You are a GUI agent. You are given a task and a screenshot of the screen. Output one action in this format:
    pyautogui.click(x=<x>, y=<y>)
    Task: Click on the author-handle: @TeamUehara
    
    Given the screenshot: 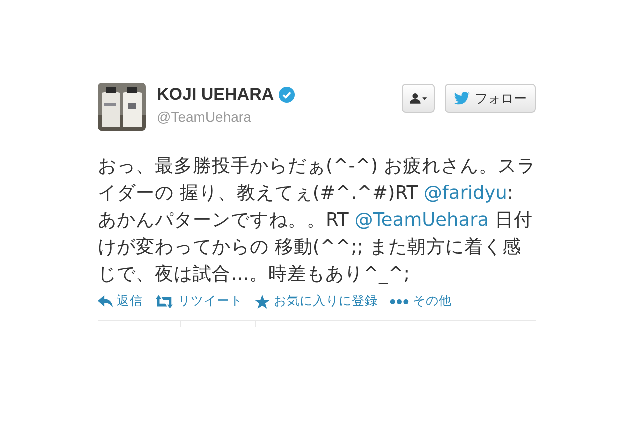 What is the action you would take?
    pyautogui.click(x=279, y=117)
    